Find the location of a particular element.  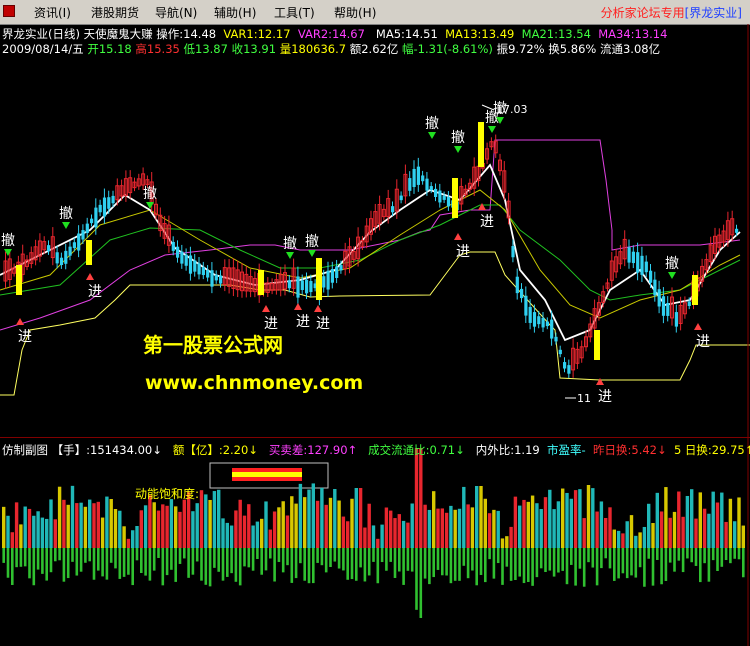

sub-neiwai: 内外比:1.19 is located at coordinates (507, 450).